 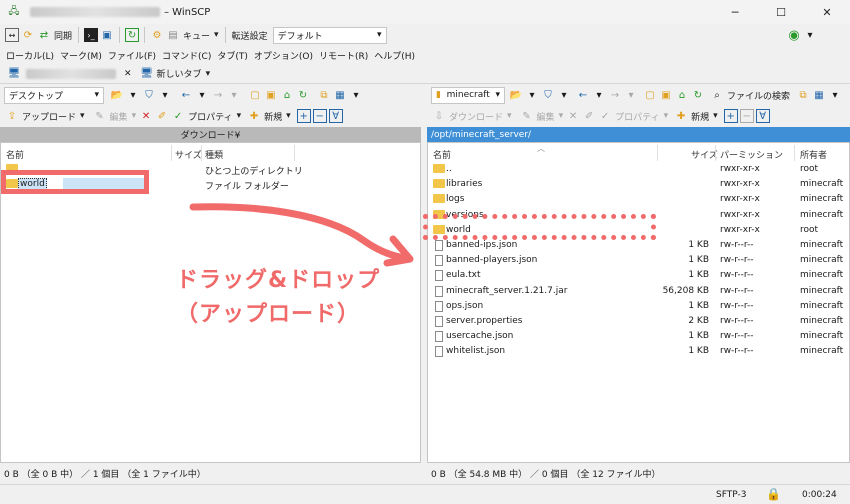 What do you see at coordinates (468, 95) in the screenshot?
I see `right-location-select: ▮ minecraft ▾` at bounding box center [468, 95].